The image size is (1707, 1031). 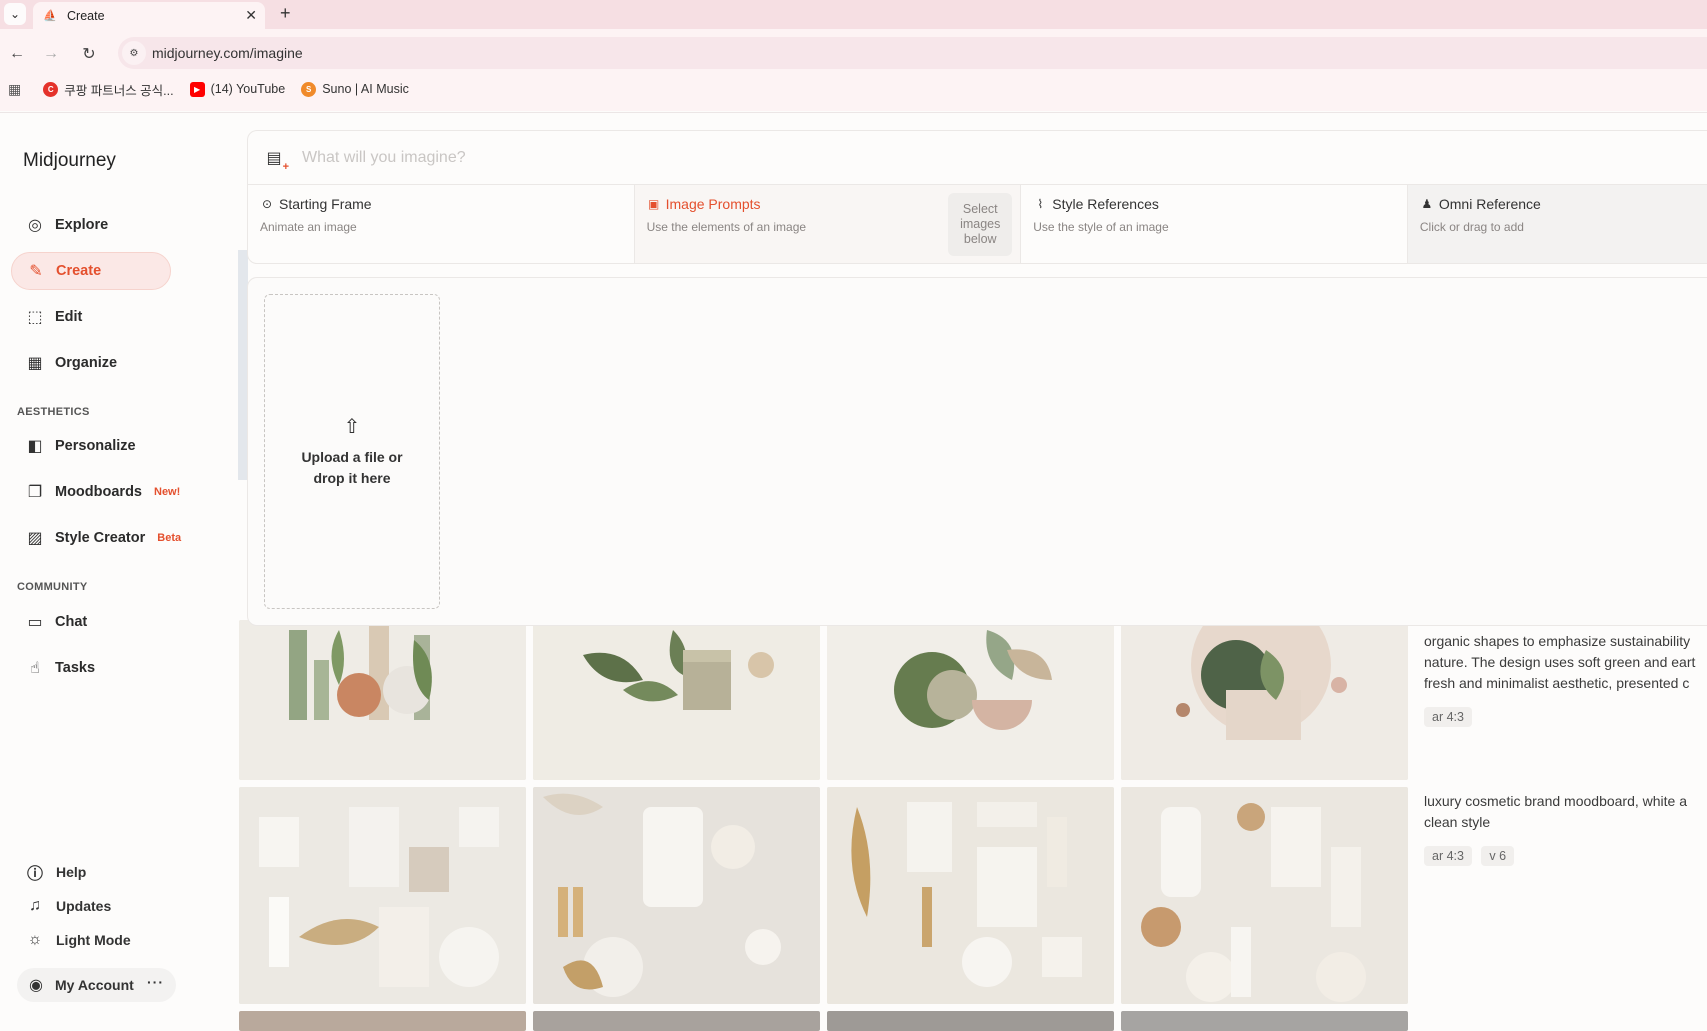 I want to click on brush-icon: ✎, so click(x=36, y=271).